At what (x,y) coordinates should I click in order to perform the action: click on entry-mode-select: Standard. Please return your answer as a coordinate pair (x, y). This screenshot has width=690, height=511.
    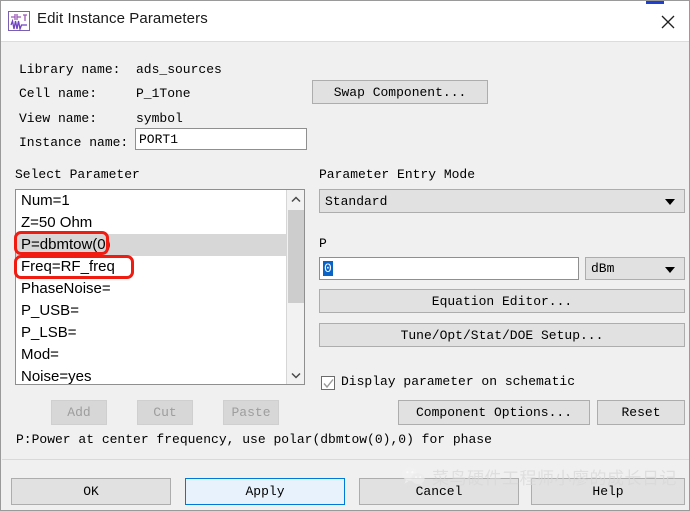
    Looking at the image, I should click on (502, 201).